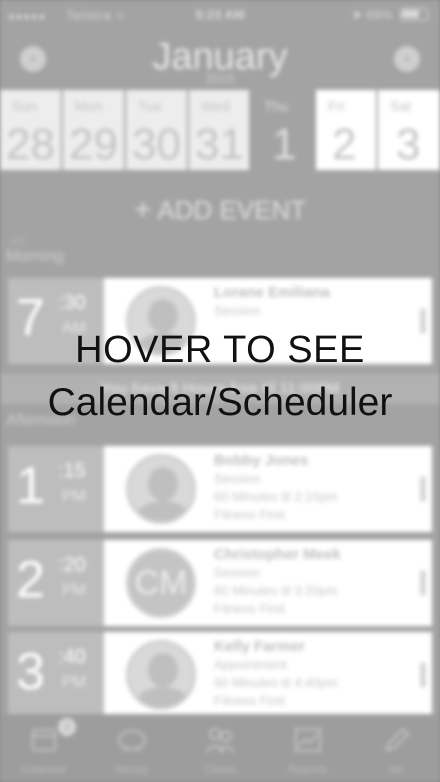  I want to click on tab-label: Reports, so click(308, 770).